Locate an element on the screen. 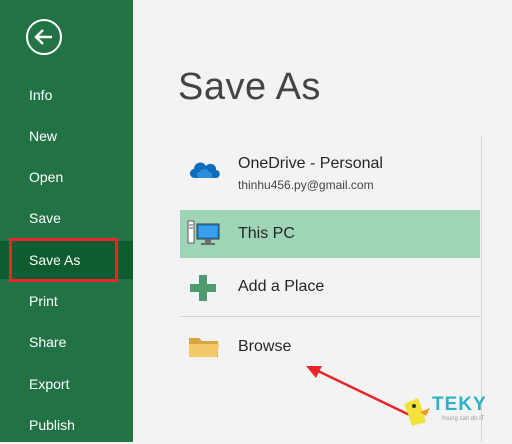  page-title: Save As is located at coordinates (249, 87).